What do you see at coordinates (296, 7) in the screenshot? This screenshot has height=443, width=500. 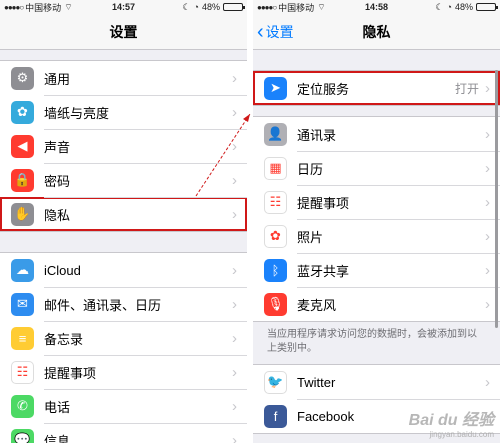 I see `carrier-label: 中国移动` at bounding box center [296, 7].